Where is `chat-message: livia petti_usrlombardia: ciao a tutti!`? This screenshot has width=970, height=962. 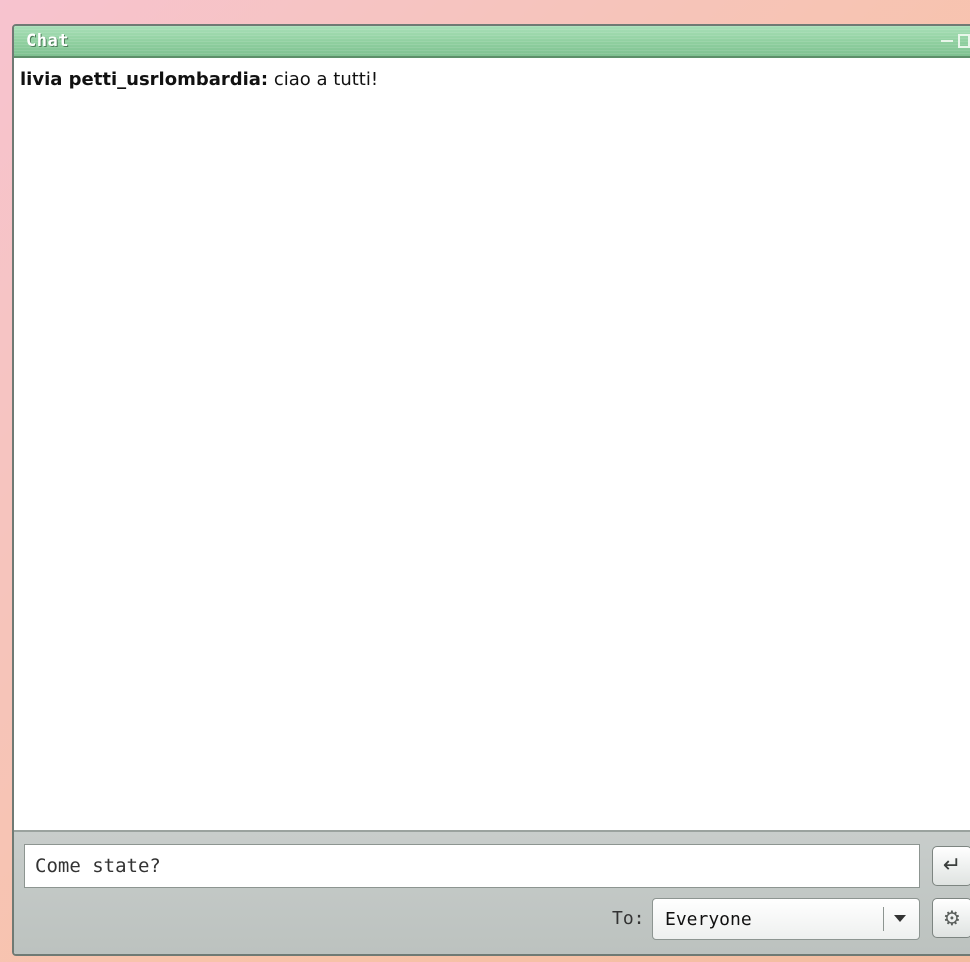 chat-message: livia petti_usrlombardia: ciao a tutti! is located at coordinates (495, 80).